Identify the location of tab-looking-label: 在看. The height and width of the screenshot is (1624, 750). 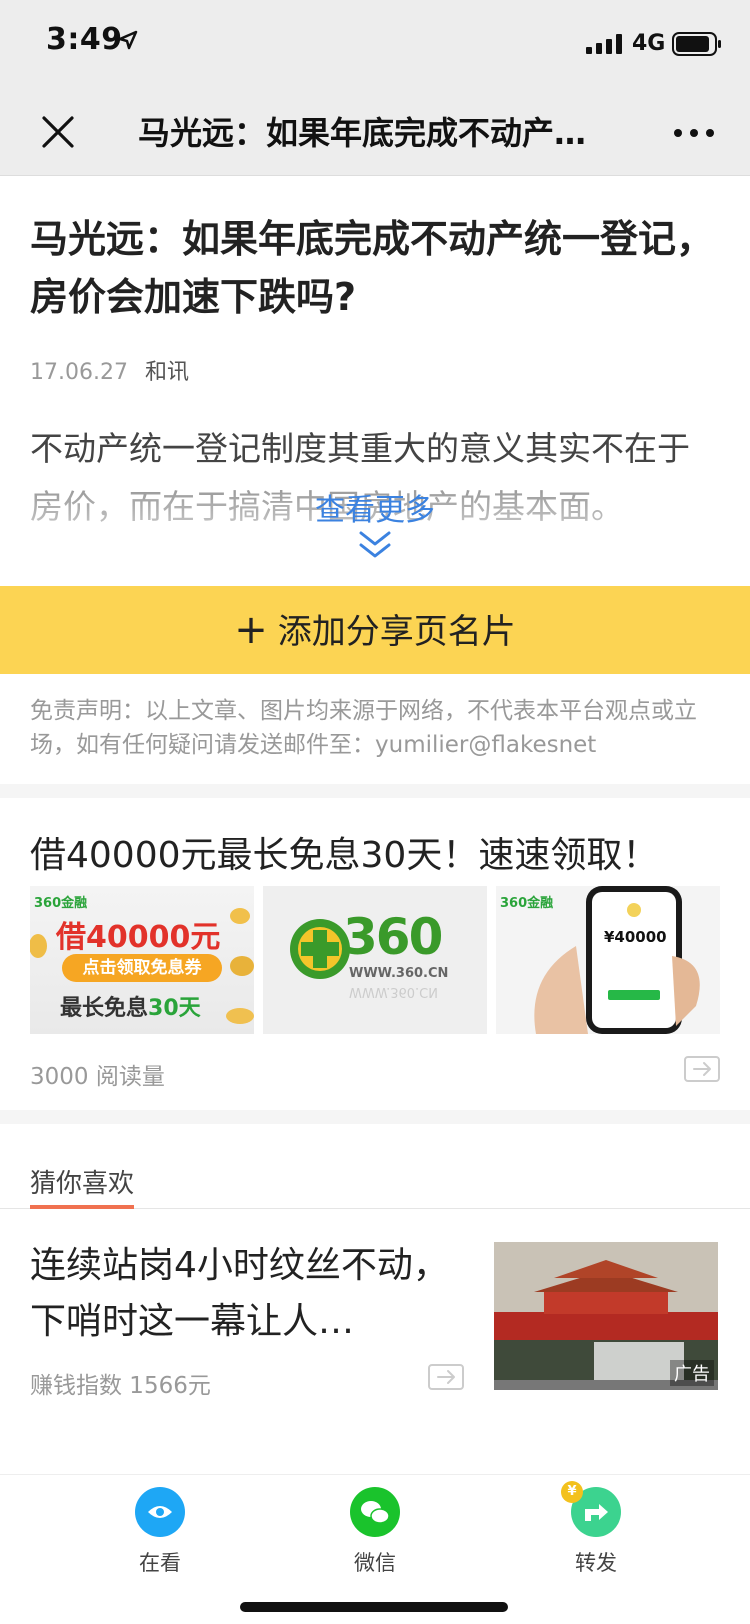
(160, 1563).